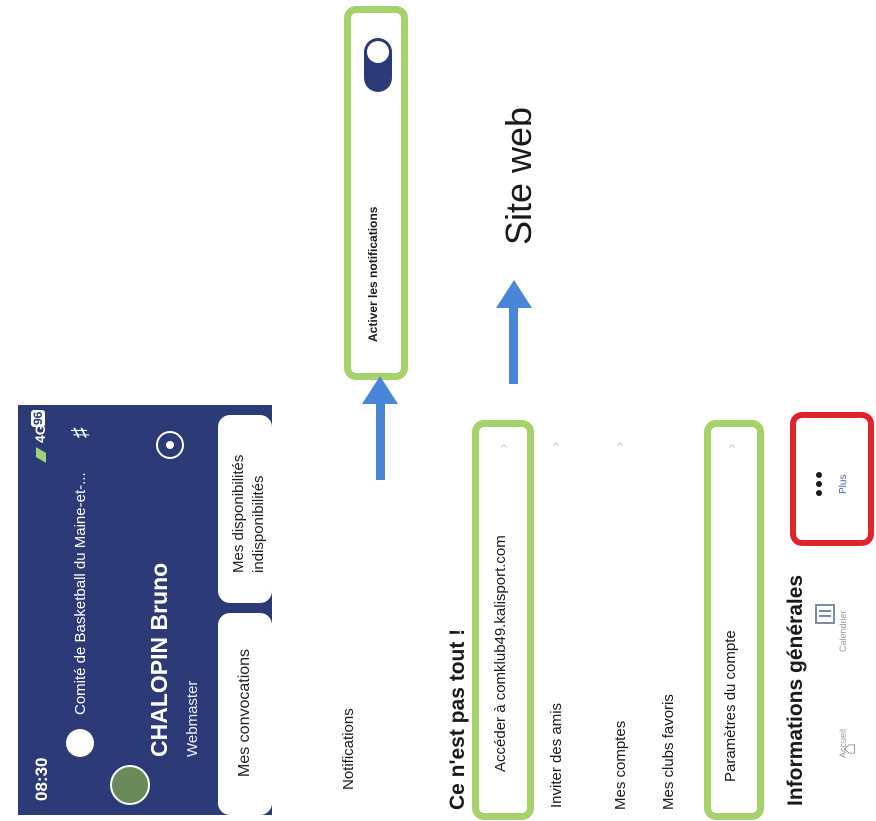 Image resolution: width=876 pixels, height=821 pixels. I want to click on tab-convocations-label: Mes convocations, so click(244, 712).